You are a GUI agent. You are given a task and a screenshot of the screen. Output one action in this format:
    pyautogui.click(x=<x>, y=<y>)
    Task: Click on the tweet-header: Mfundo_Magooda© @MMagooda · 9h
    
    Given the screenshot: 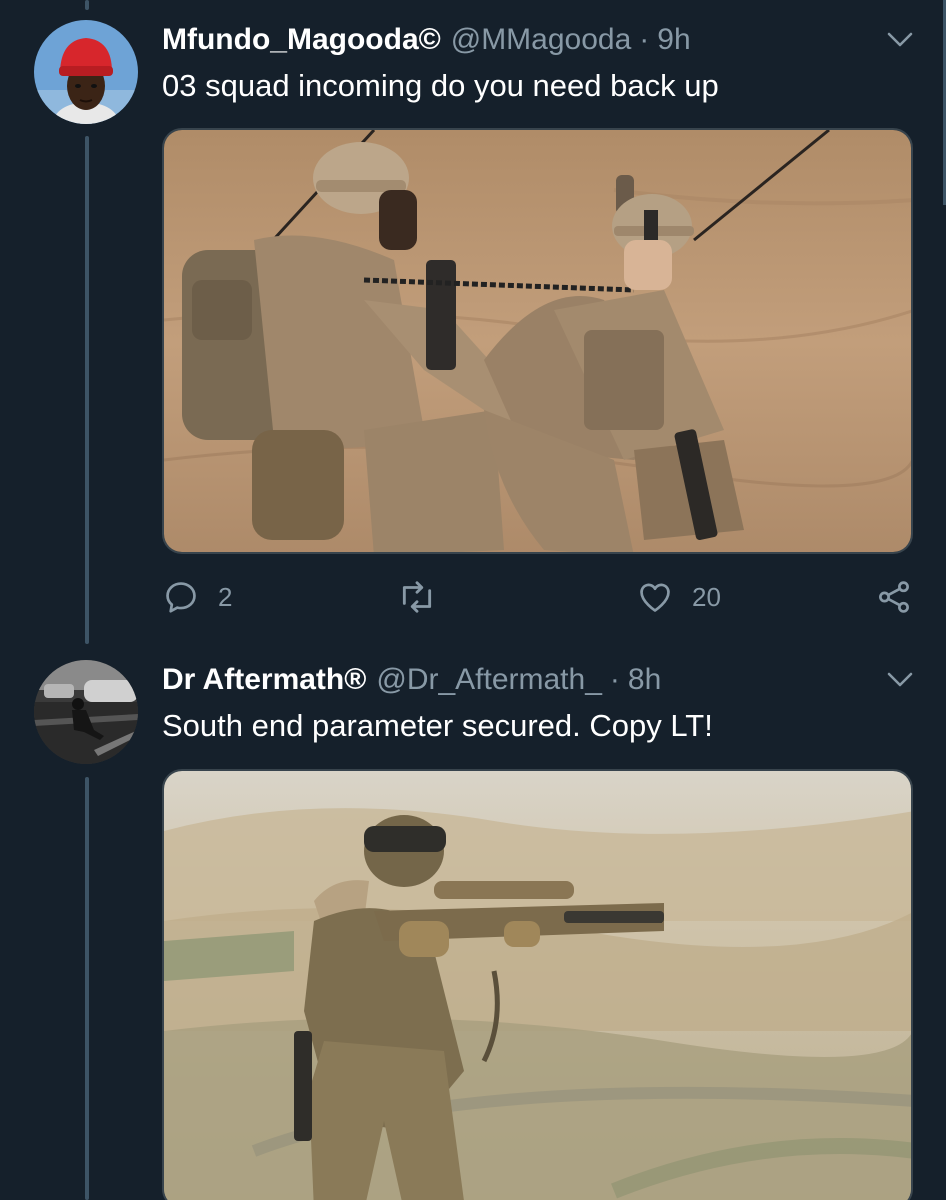 What is the action you would take?
    pyautogui.click(x=426, y=40)
    